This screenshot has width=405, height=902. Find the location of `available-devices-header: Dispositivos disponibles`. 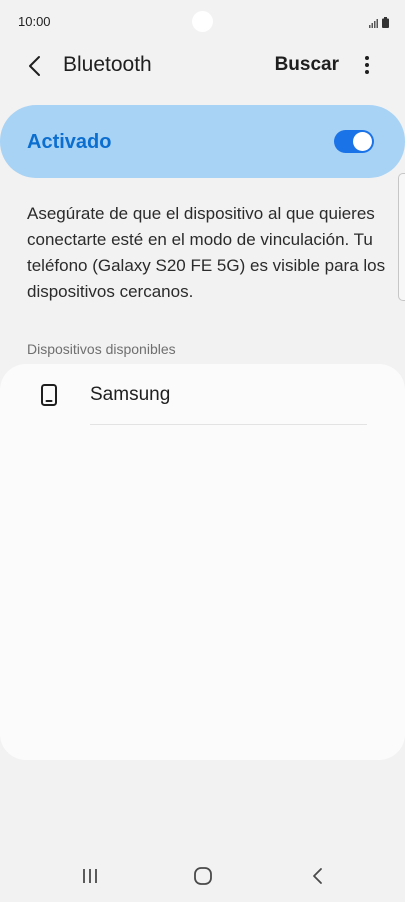

available-devices-header: Dispositivos disponibles is located at coordinates (101, 349).